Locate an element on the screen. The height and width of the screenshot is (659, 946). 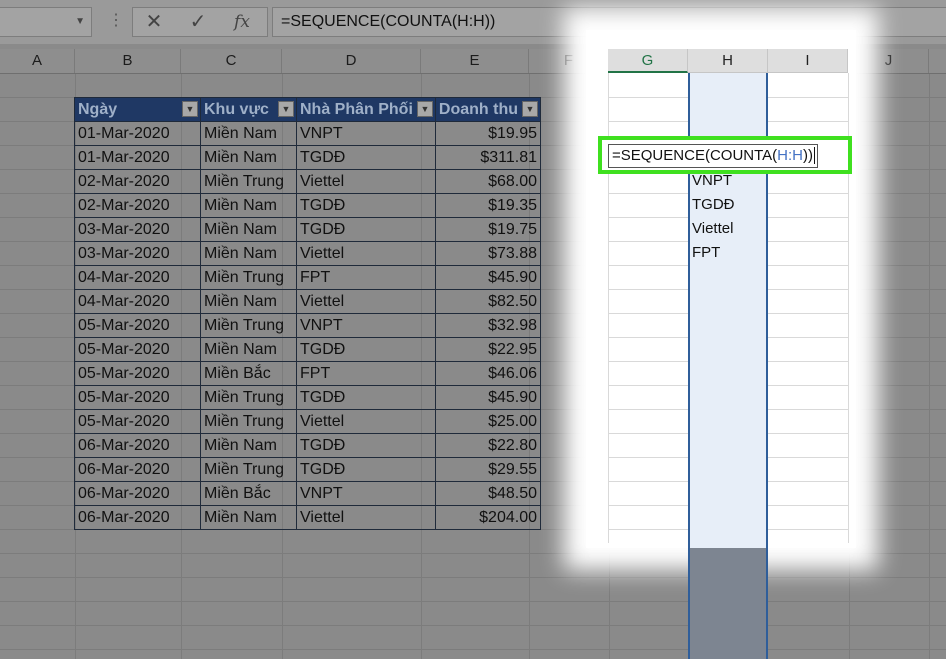
column-header-h: H is located at coordinates (728, 61).